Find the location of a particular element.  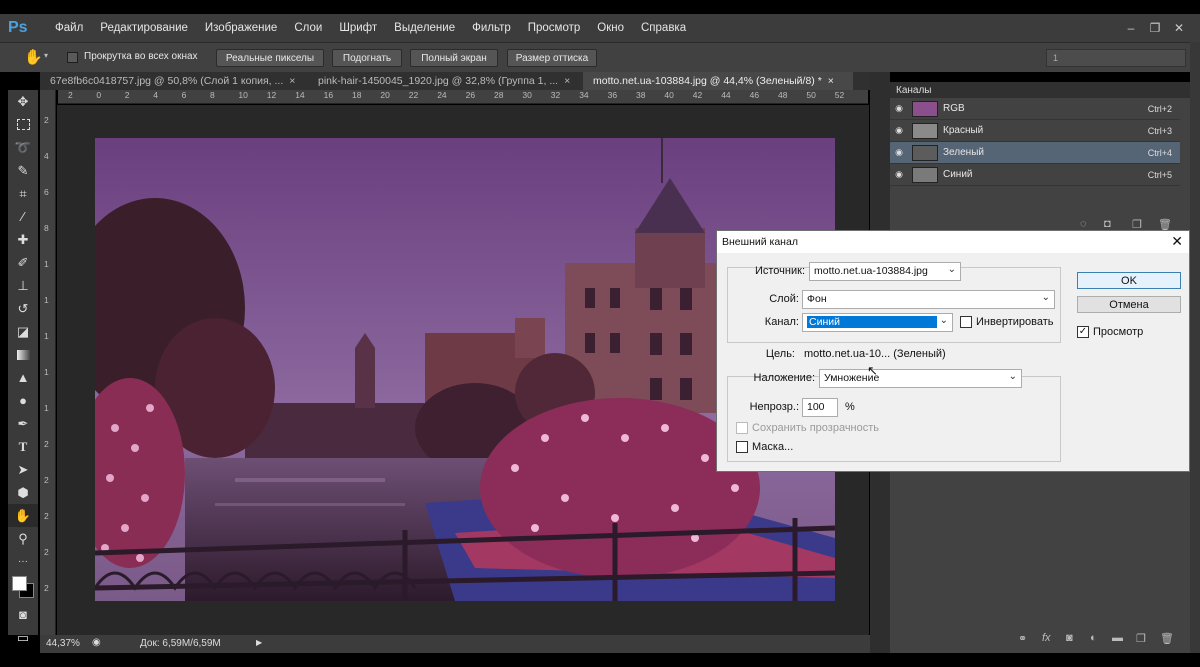

blending-label: Наложение: is located at coordinates (784, 378).